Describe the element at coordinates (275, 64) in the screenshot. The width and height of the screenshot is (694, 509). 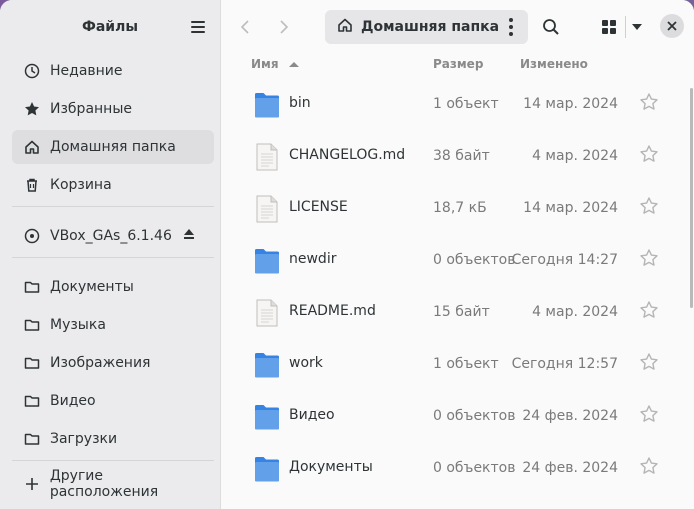
I see `column-header-name: Имя` at that location.